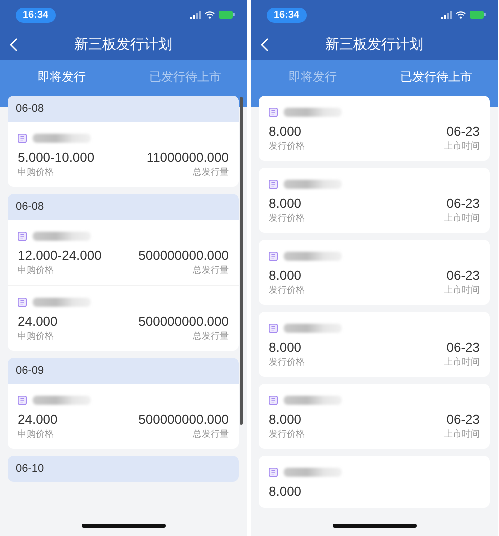  I want to click on date-header: 06-10, so click(123, 469).